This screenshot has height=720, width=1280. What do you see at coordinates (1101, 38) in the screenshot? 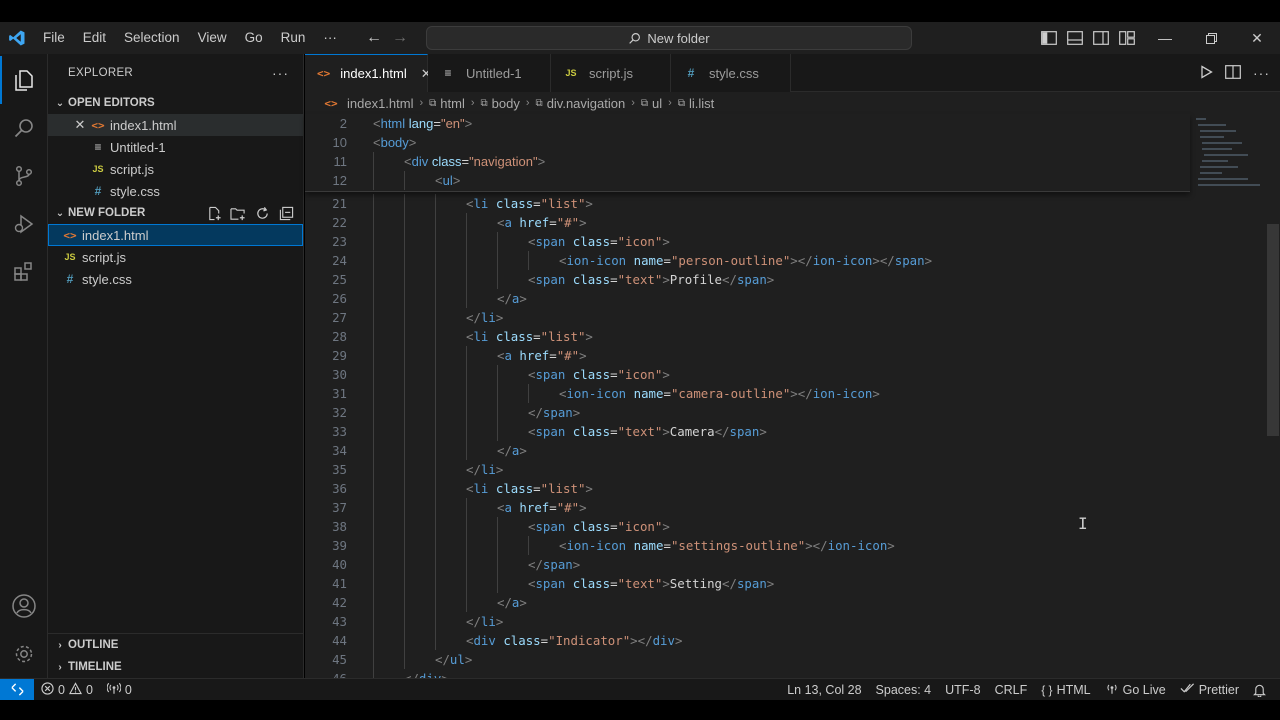
I see `toggle-secondary-sidebar-icon` at bounding box center [1101, 38].